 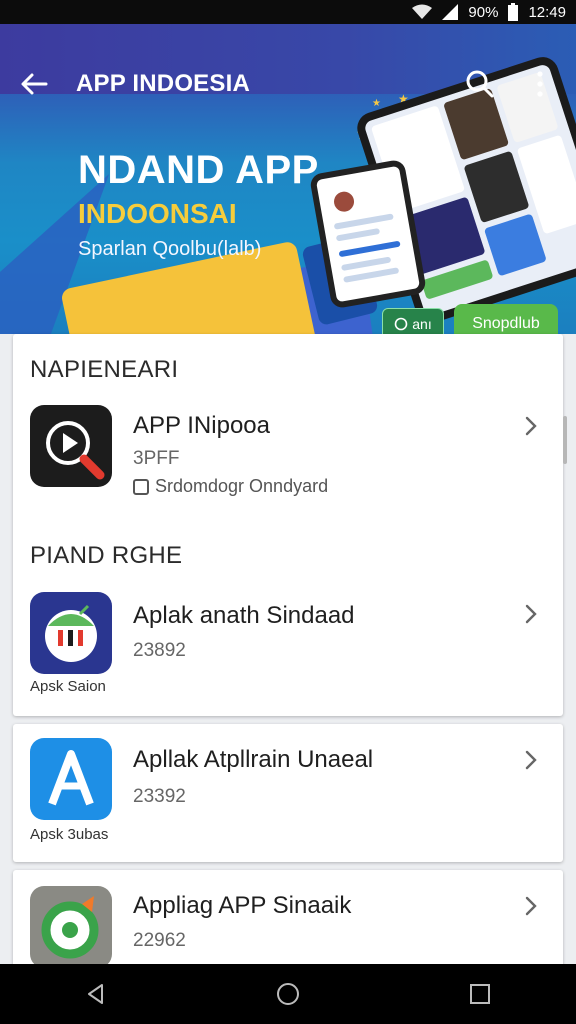 What do you see at coordinates (483, 12) in the screenshot?
I see `battery-percent: 90%` at bounding box center [483, 12].